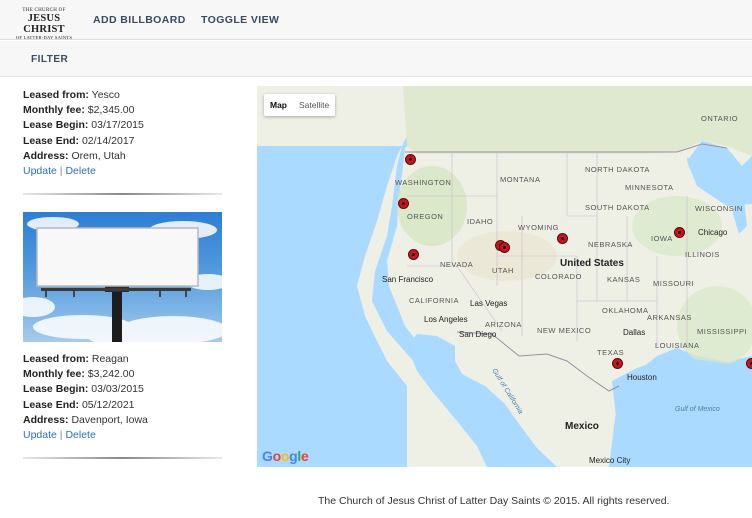  Describe the element at coordinates (642, 377) in the screenshot. I see `city-label: Houston` at that location.